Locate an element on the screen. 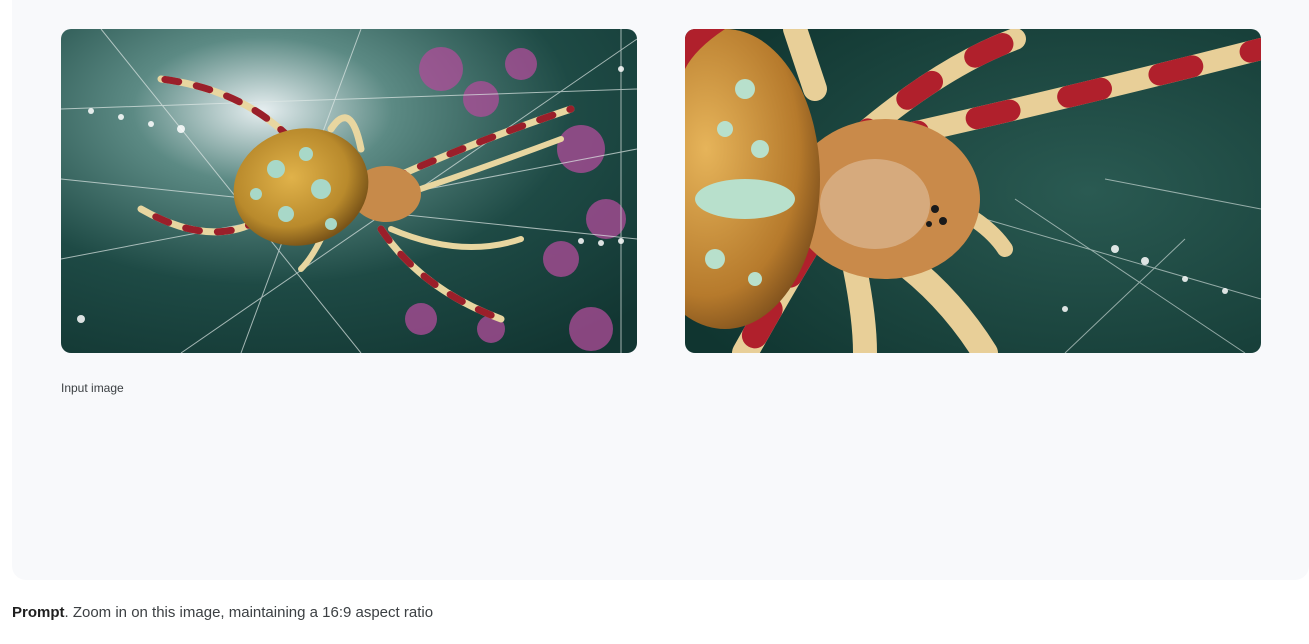 This screenshot has height=644, width=1309. prompt-label: Prompt is located at coordinates (38, 612).